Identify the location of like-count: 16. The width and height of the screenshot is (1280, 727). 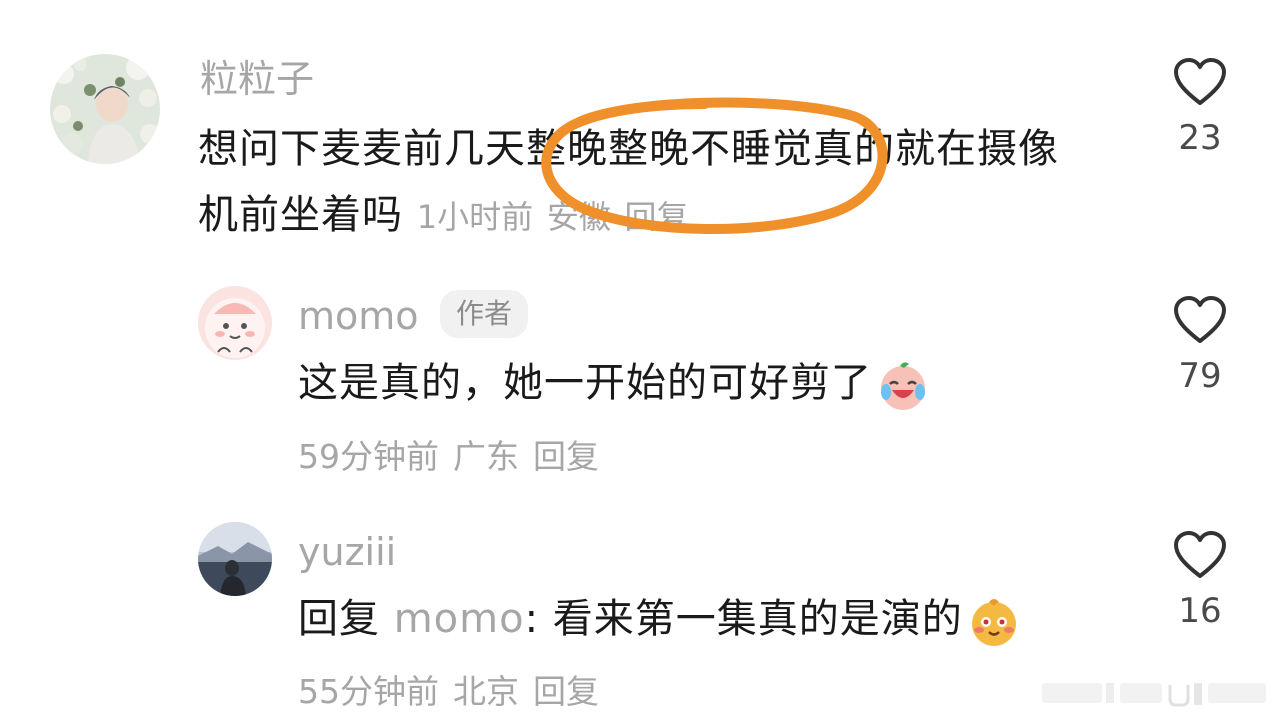
(1200, 611).